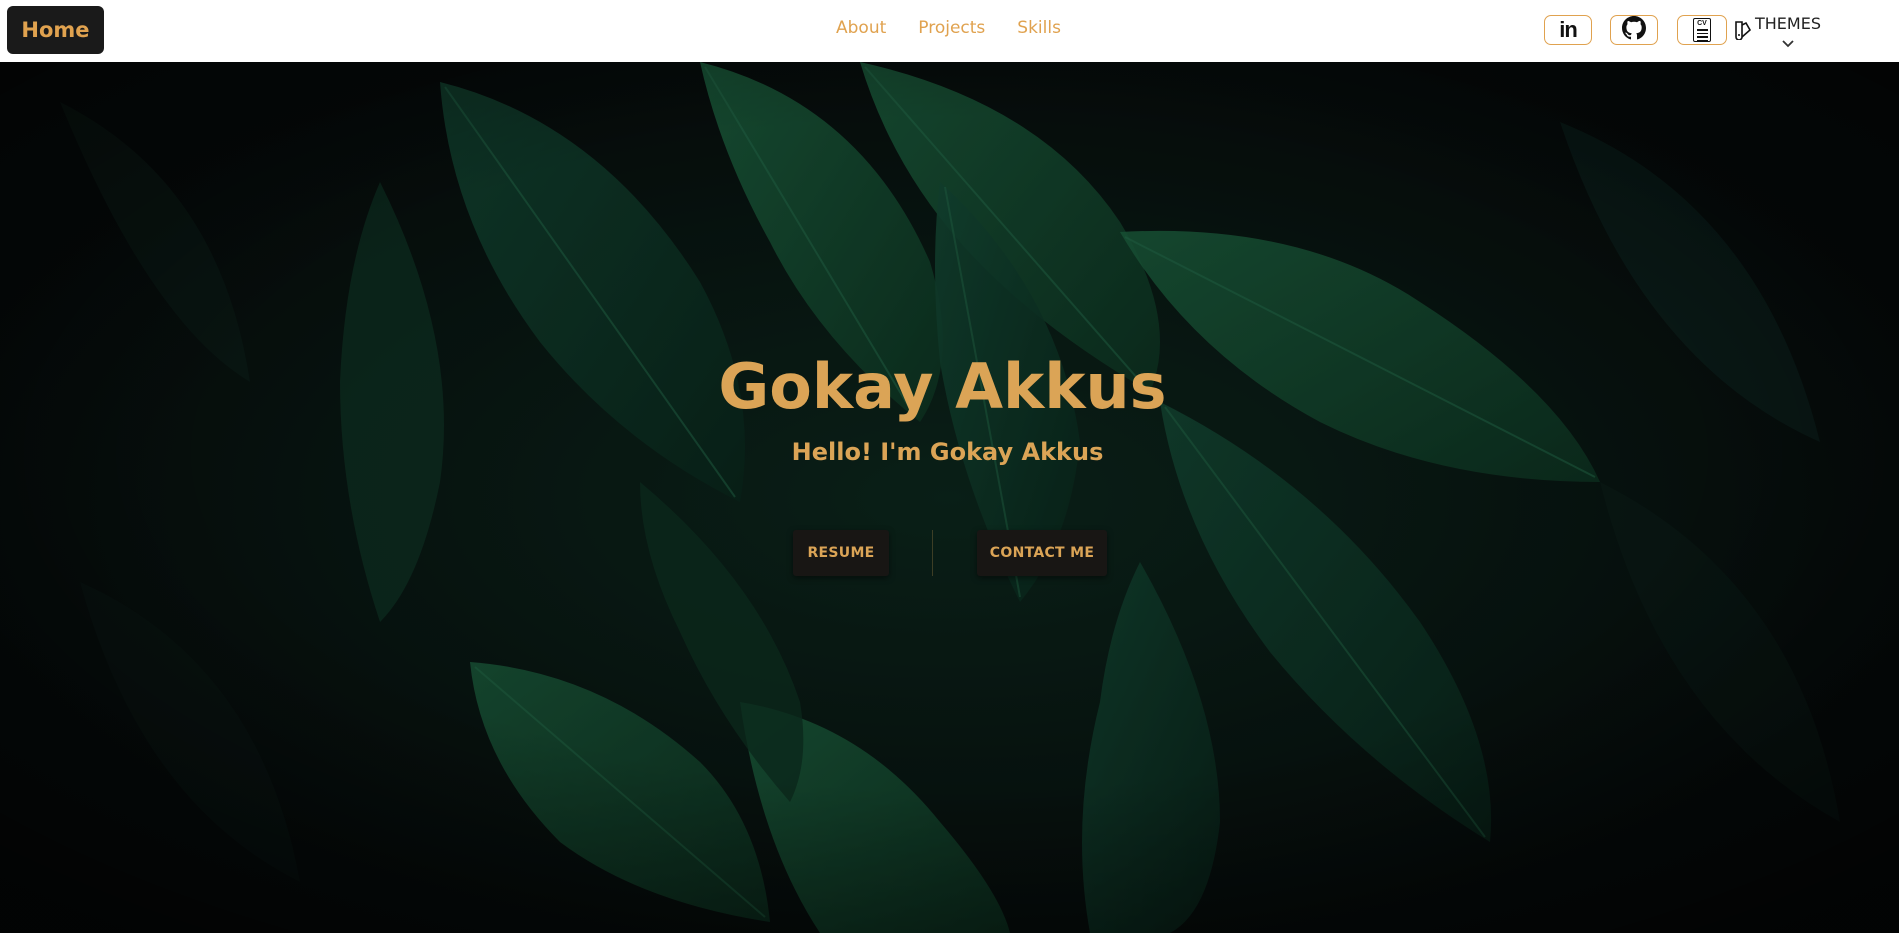 This screenshot has width=1899, height=933. Describe the element at coordinates (55, 30) in the screenshot. I see `home-button: Home` at that location.